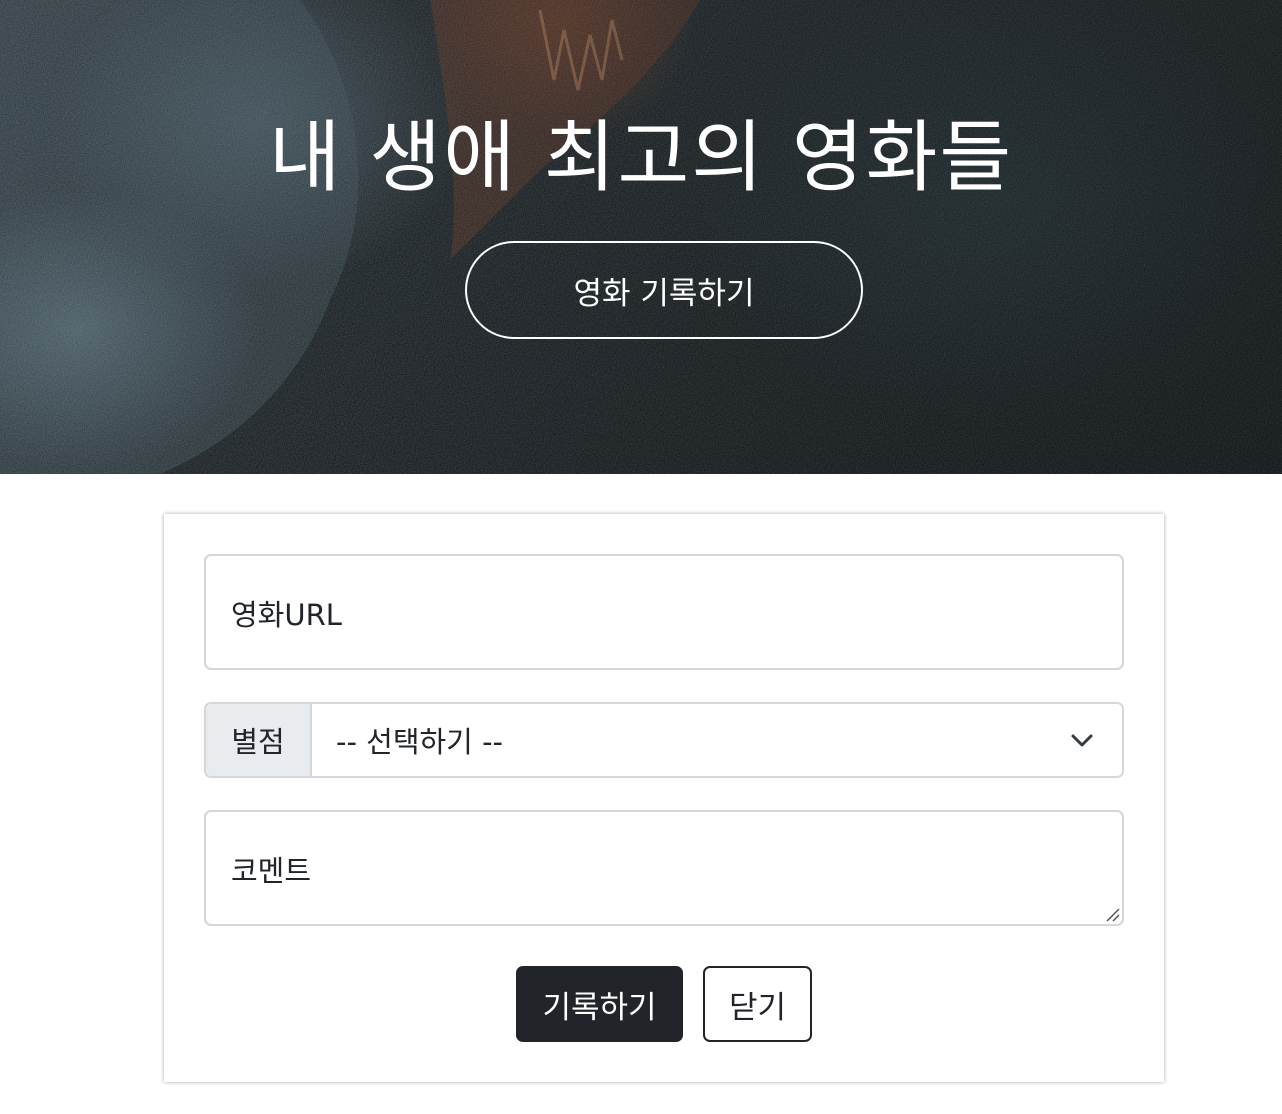 The image size is (1282, 1114). Describe the element at coordinates (599, 1004) in the screenshot. I see `submit-record-button: 기록하기` at that location.